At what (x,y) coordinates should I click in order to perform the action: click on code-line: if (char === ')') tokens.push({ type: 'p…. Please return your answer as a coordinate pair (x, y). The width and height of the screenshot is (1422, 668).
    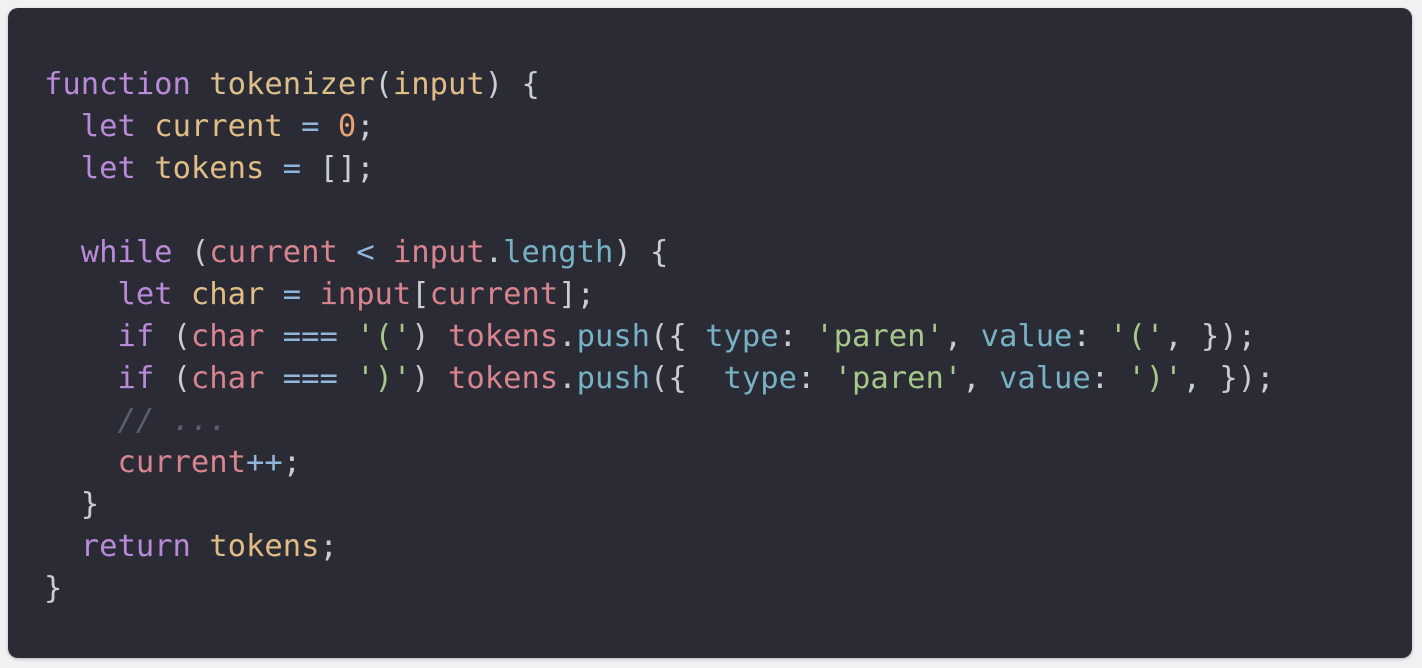
    Looking at the image, I should click on (659, 379).